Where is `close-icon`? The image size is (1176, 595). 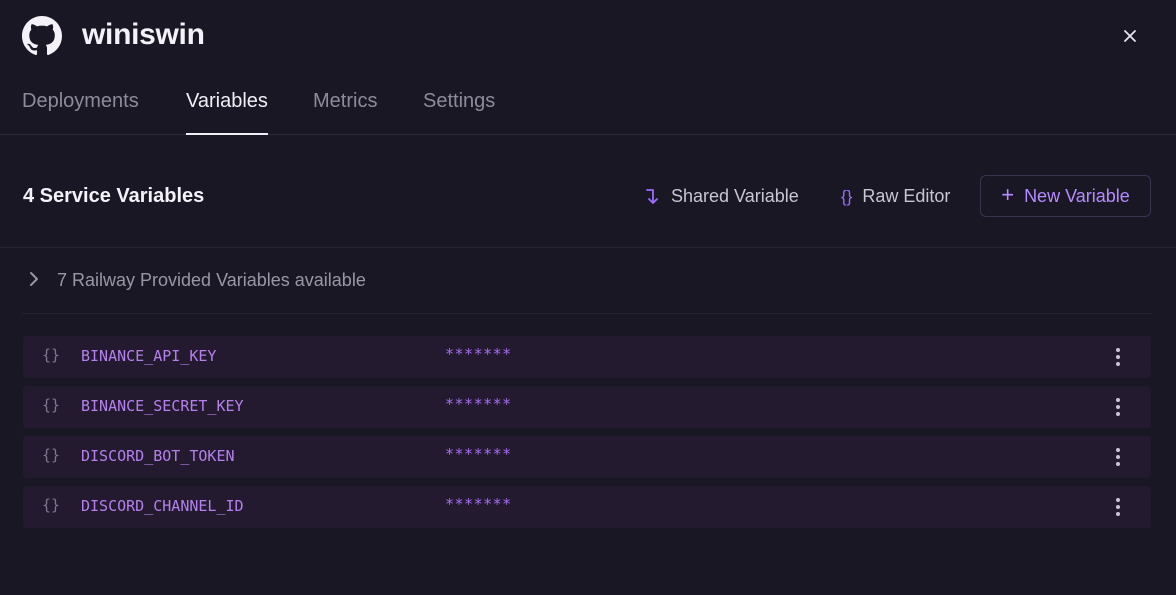 close-icon is located at coordinates (1130, 36).